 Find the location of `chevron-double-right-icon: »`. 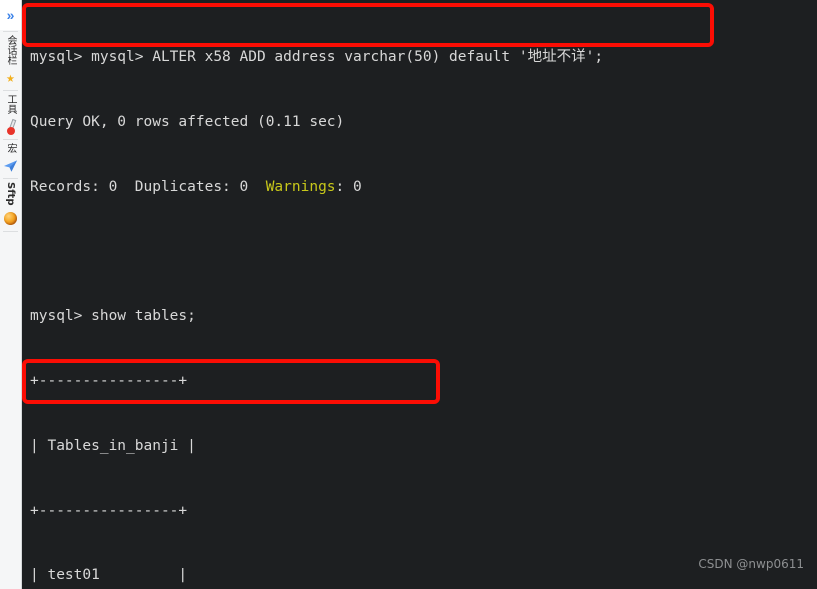

chevron-double-right-icon: » is located at coordinates (10, 15).